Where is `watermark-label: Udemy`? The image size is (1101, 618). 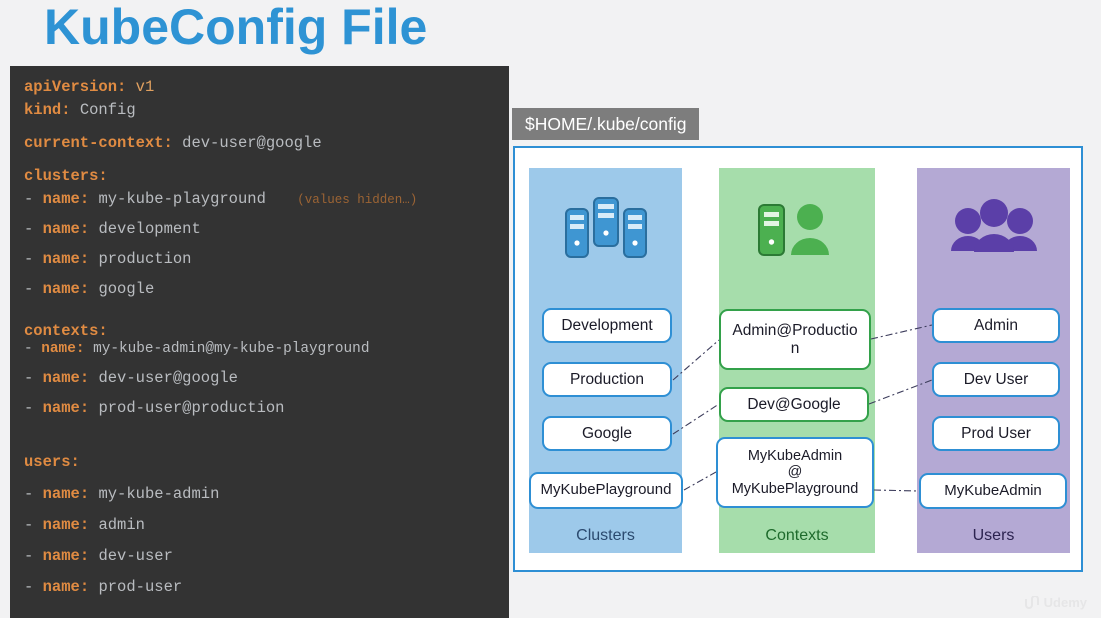 watermark-label: Udemy is located at coordinates (1065, 602).